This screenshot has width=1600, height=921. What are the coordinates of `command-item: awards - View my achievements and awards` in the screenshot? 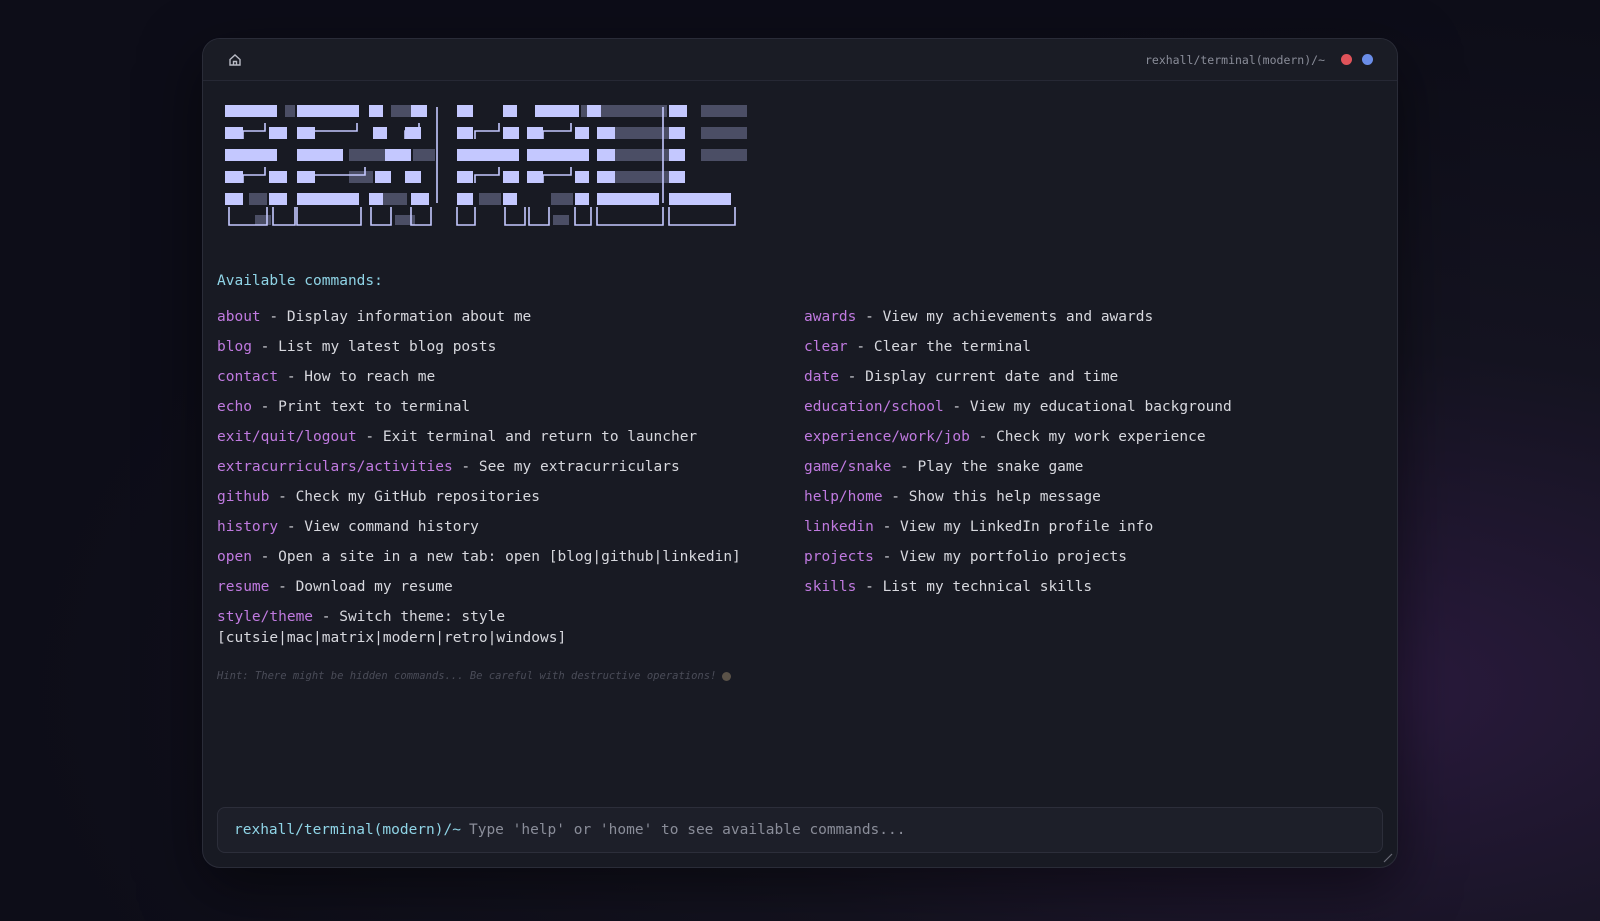 It's located at (1084, 317).